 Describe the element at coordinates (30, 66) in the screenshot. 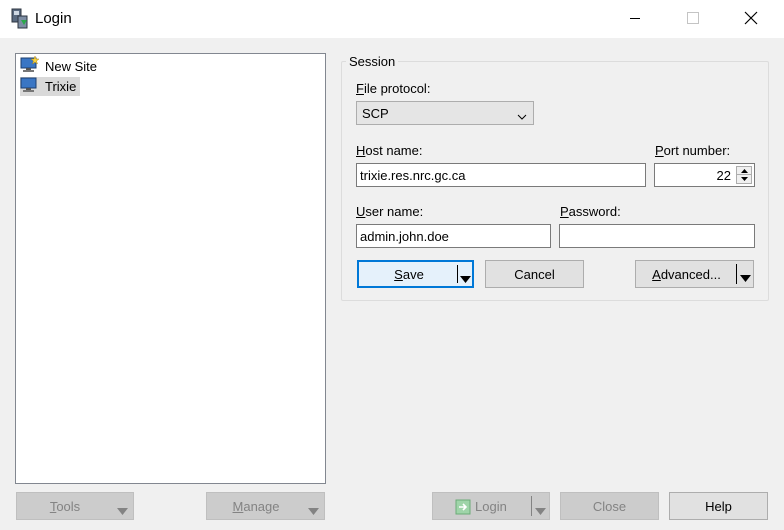

I see `new-site-monitor-icon` at that location.